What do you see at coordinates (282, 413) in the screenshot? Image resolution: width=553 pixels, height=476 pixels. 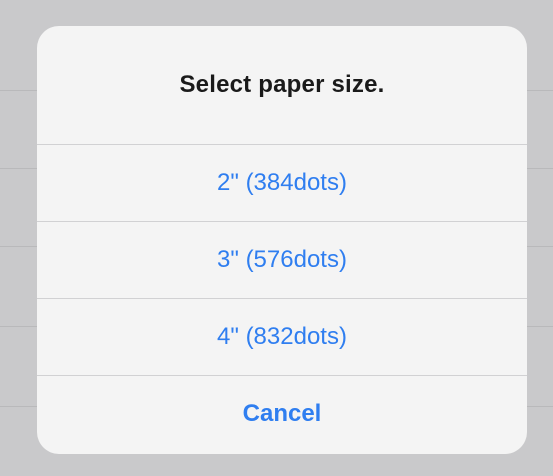 I see `cancel-button: Cancel` at bounding box center [282, 413].